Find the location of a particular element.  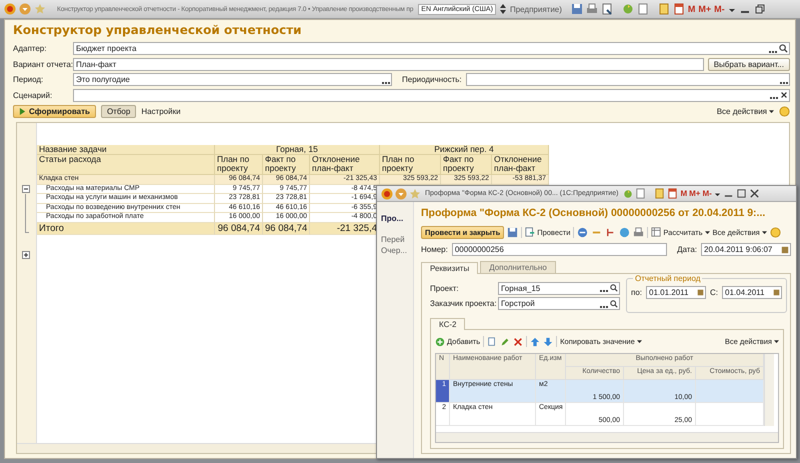

field-label: Периодичность: is located at coordinates (432, 79).